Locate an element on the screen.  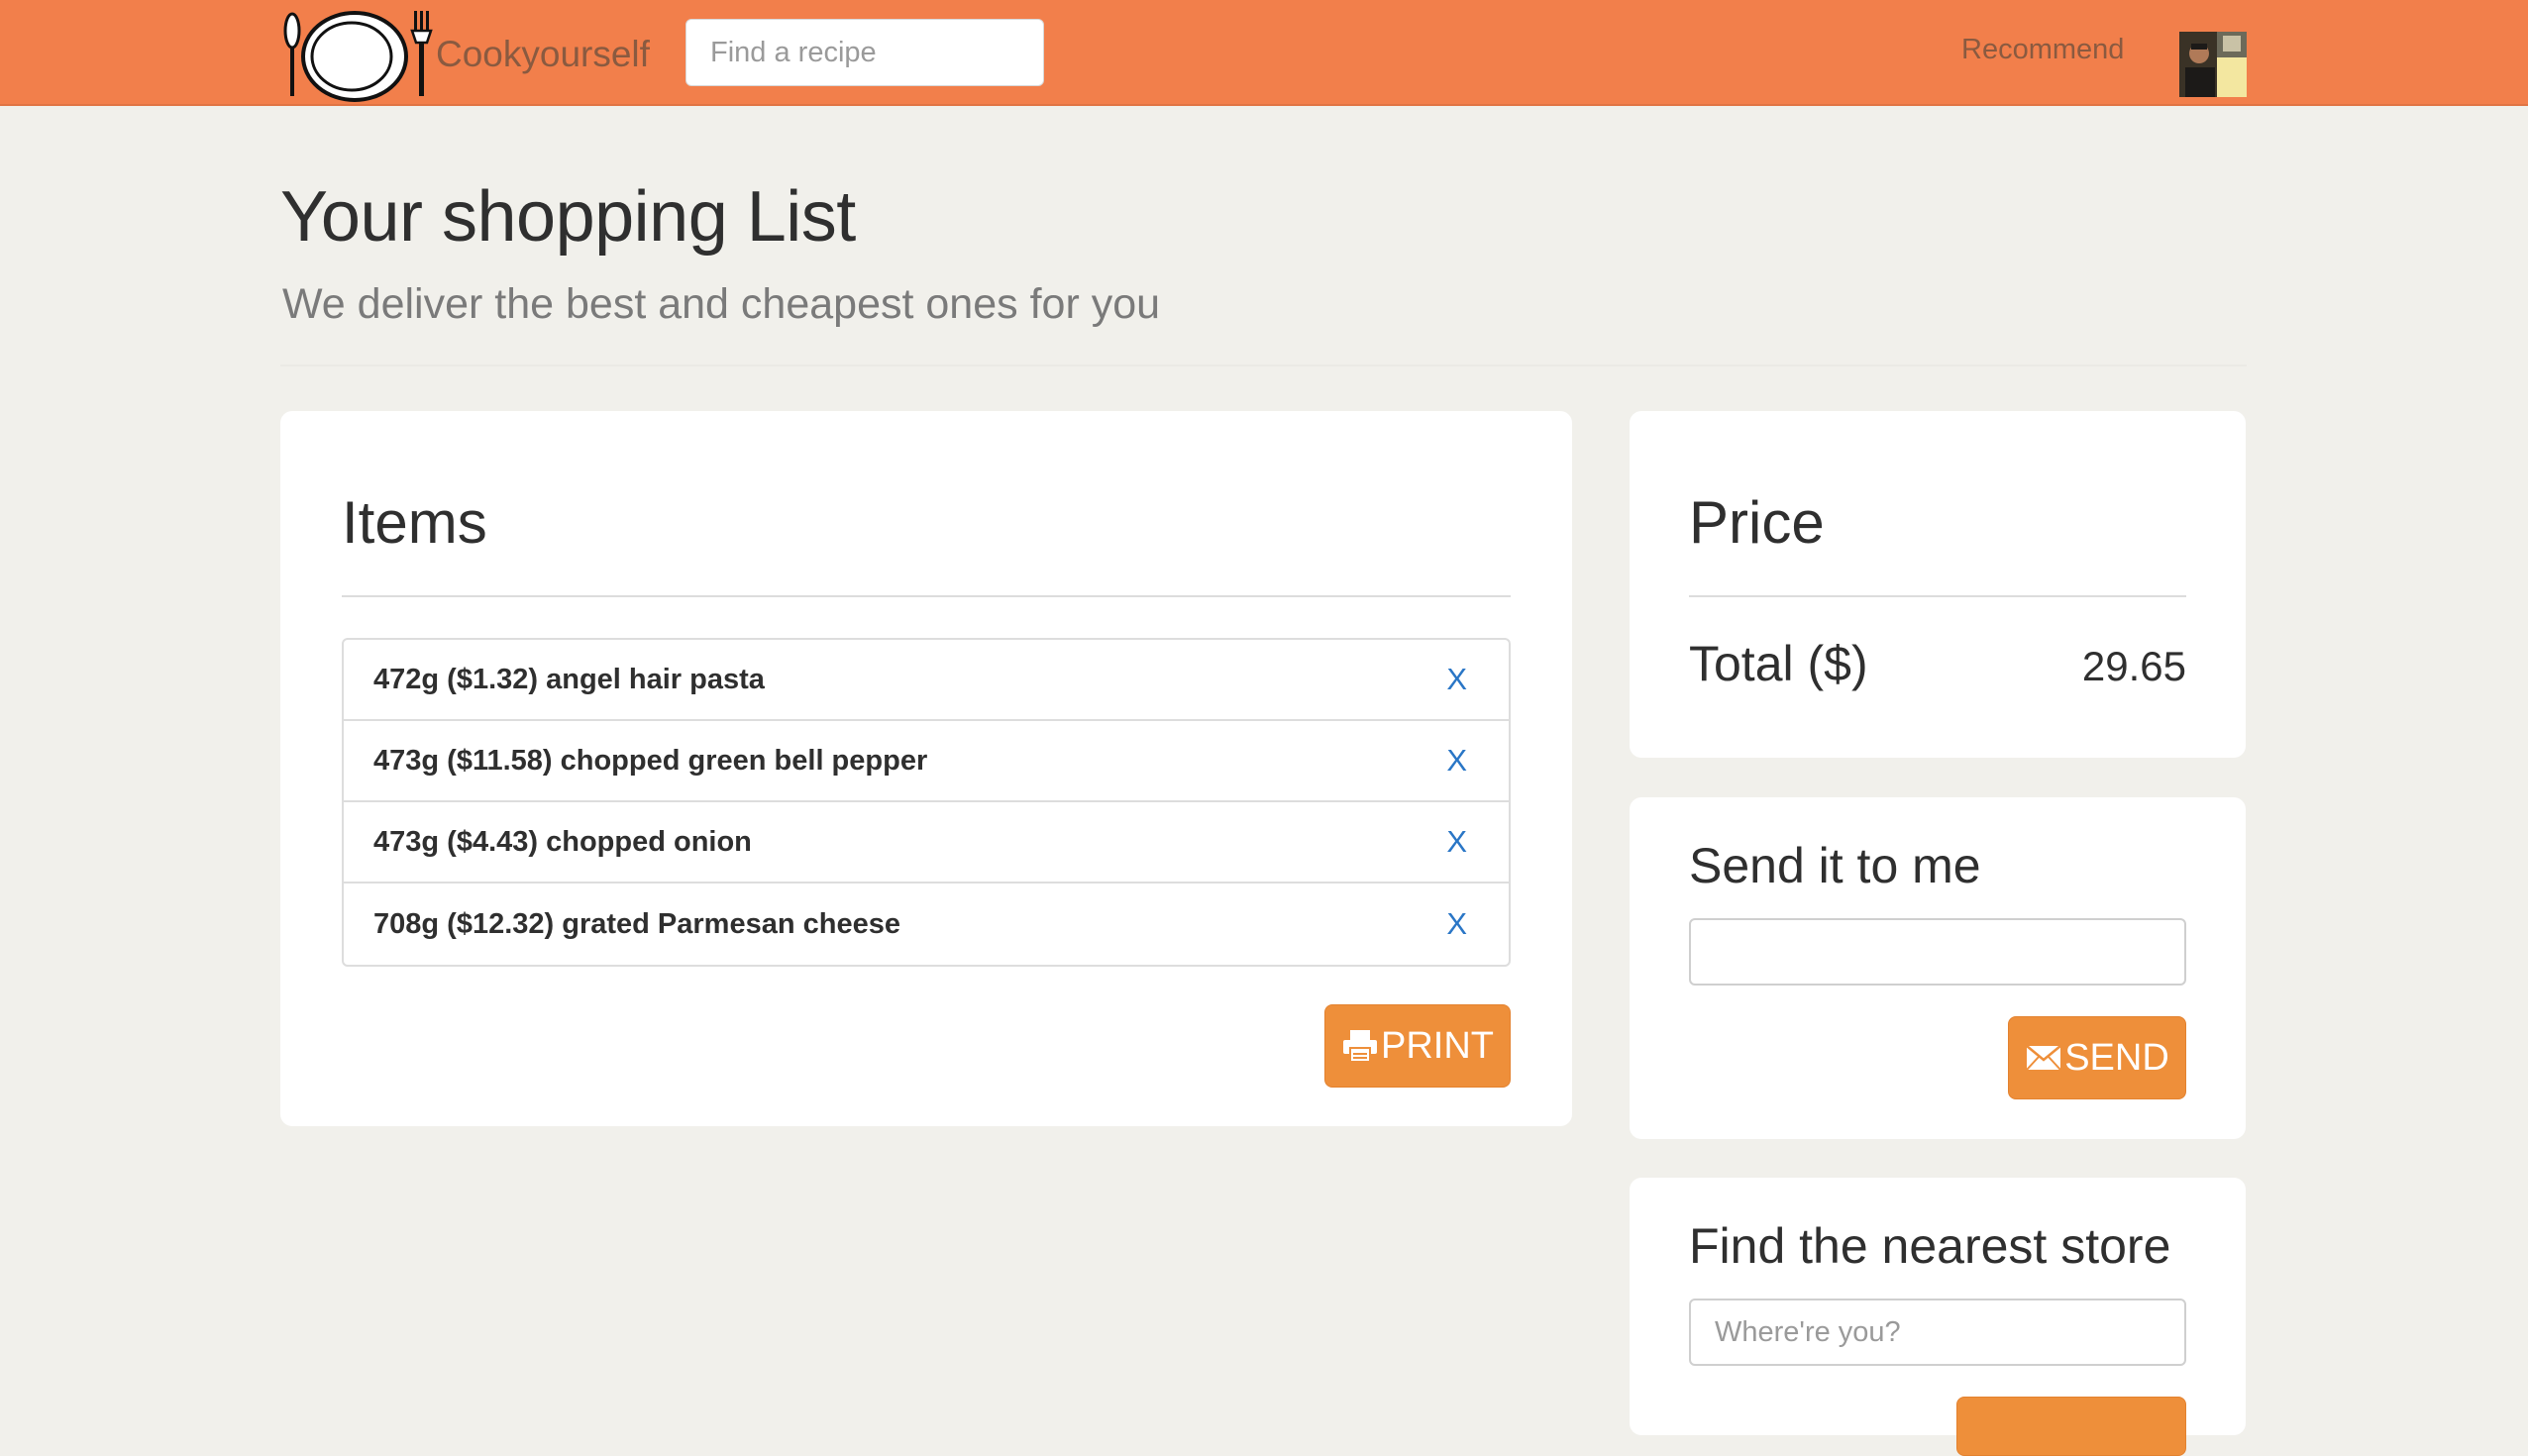
location-input is located at coordinates (1937, 1332).